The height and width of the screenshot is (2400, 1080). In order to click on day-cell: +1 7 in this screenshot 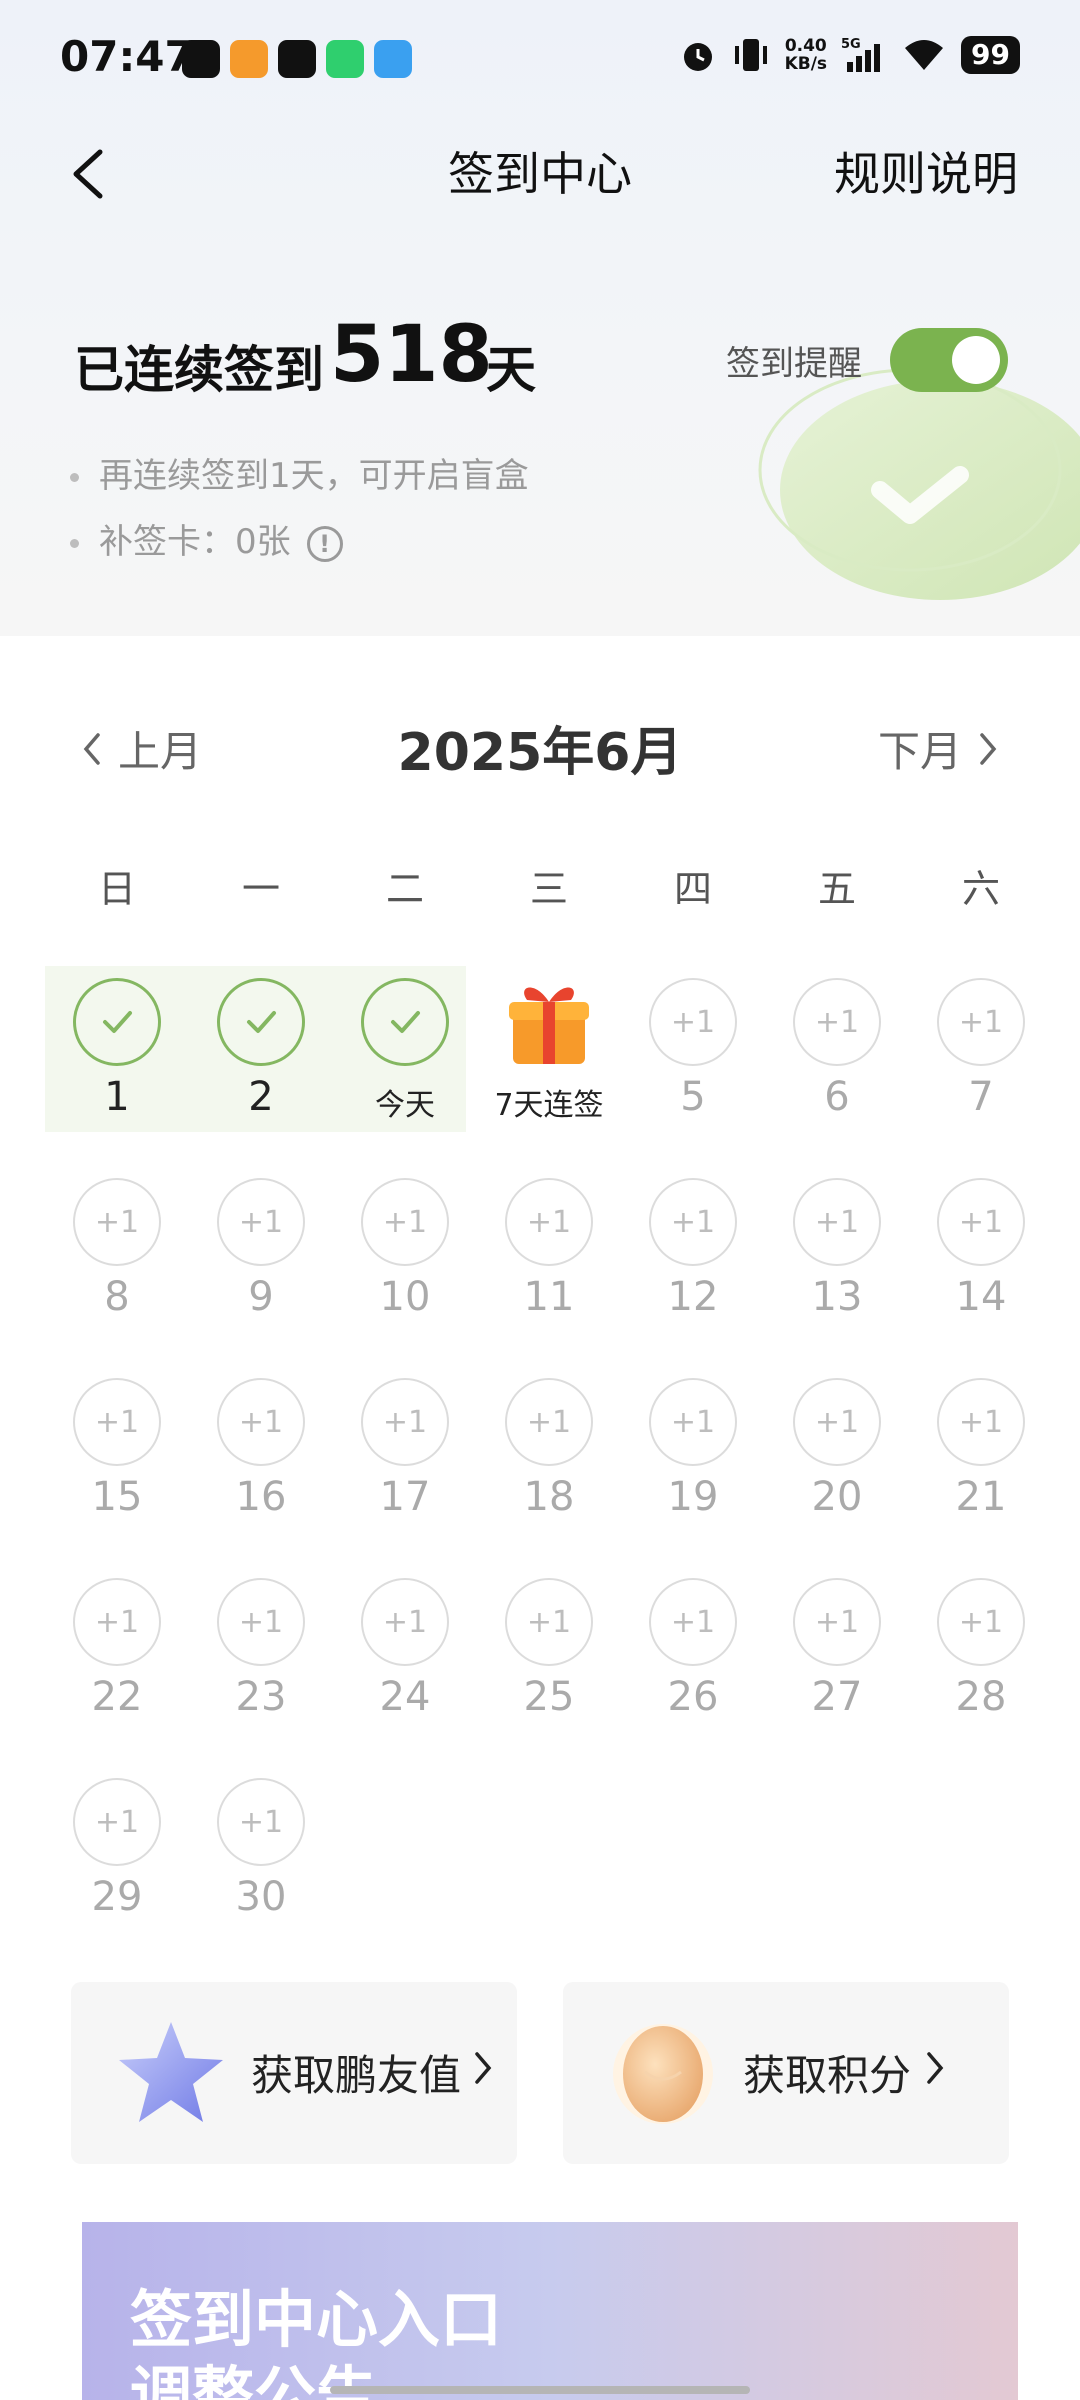, I will do `click(981, 1051)`.